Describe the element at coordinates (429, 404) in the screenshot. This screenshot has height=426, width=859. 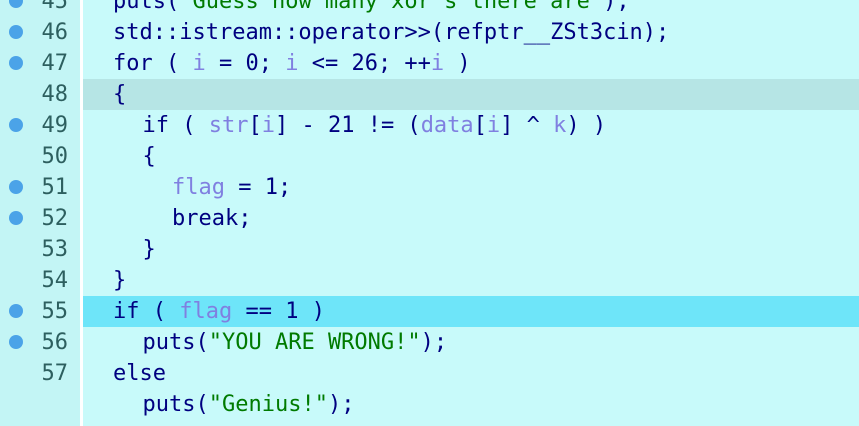
I see `code-line: puts("Genius!");` at that location.